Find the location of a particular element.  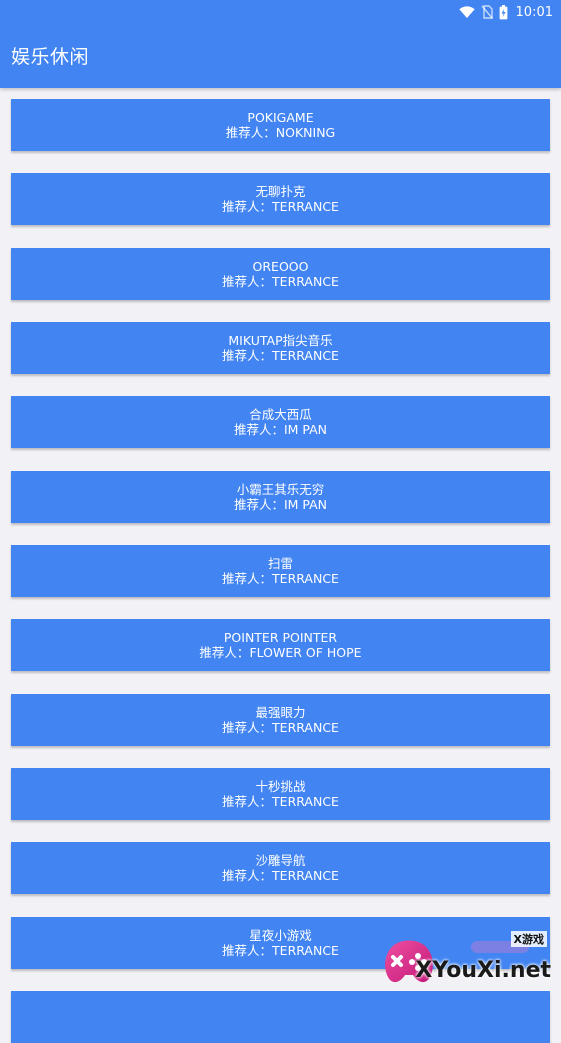

list-item: 沙雕导航 推荐人：TERRANCE is located at coordinates (280, 868).